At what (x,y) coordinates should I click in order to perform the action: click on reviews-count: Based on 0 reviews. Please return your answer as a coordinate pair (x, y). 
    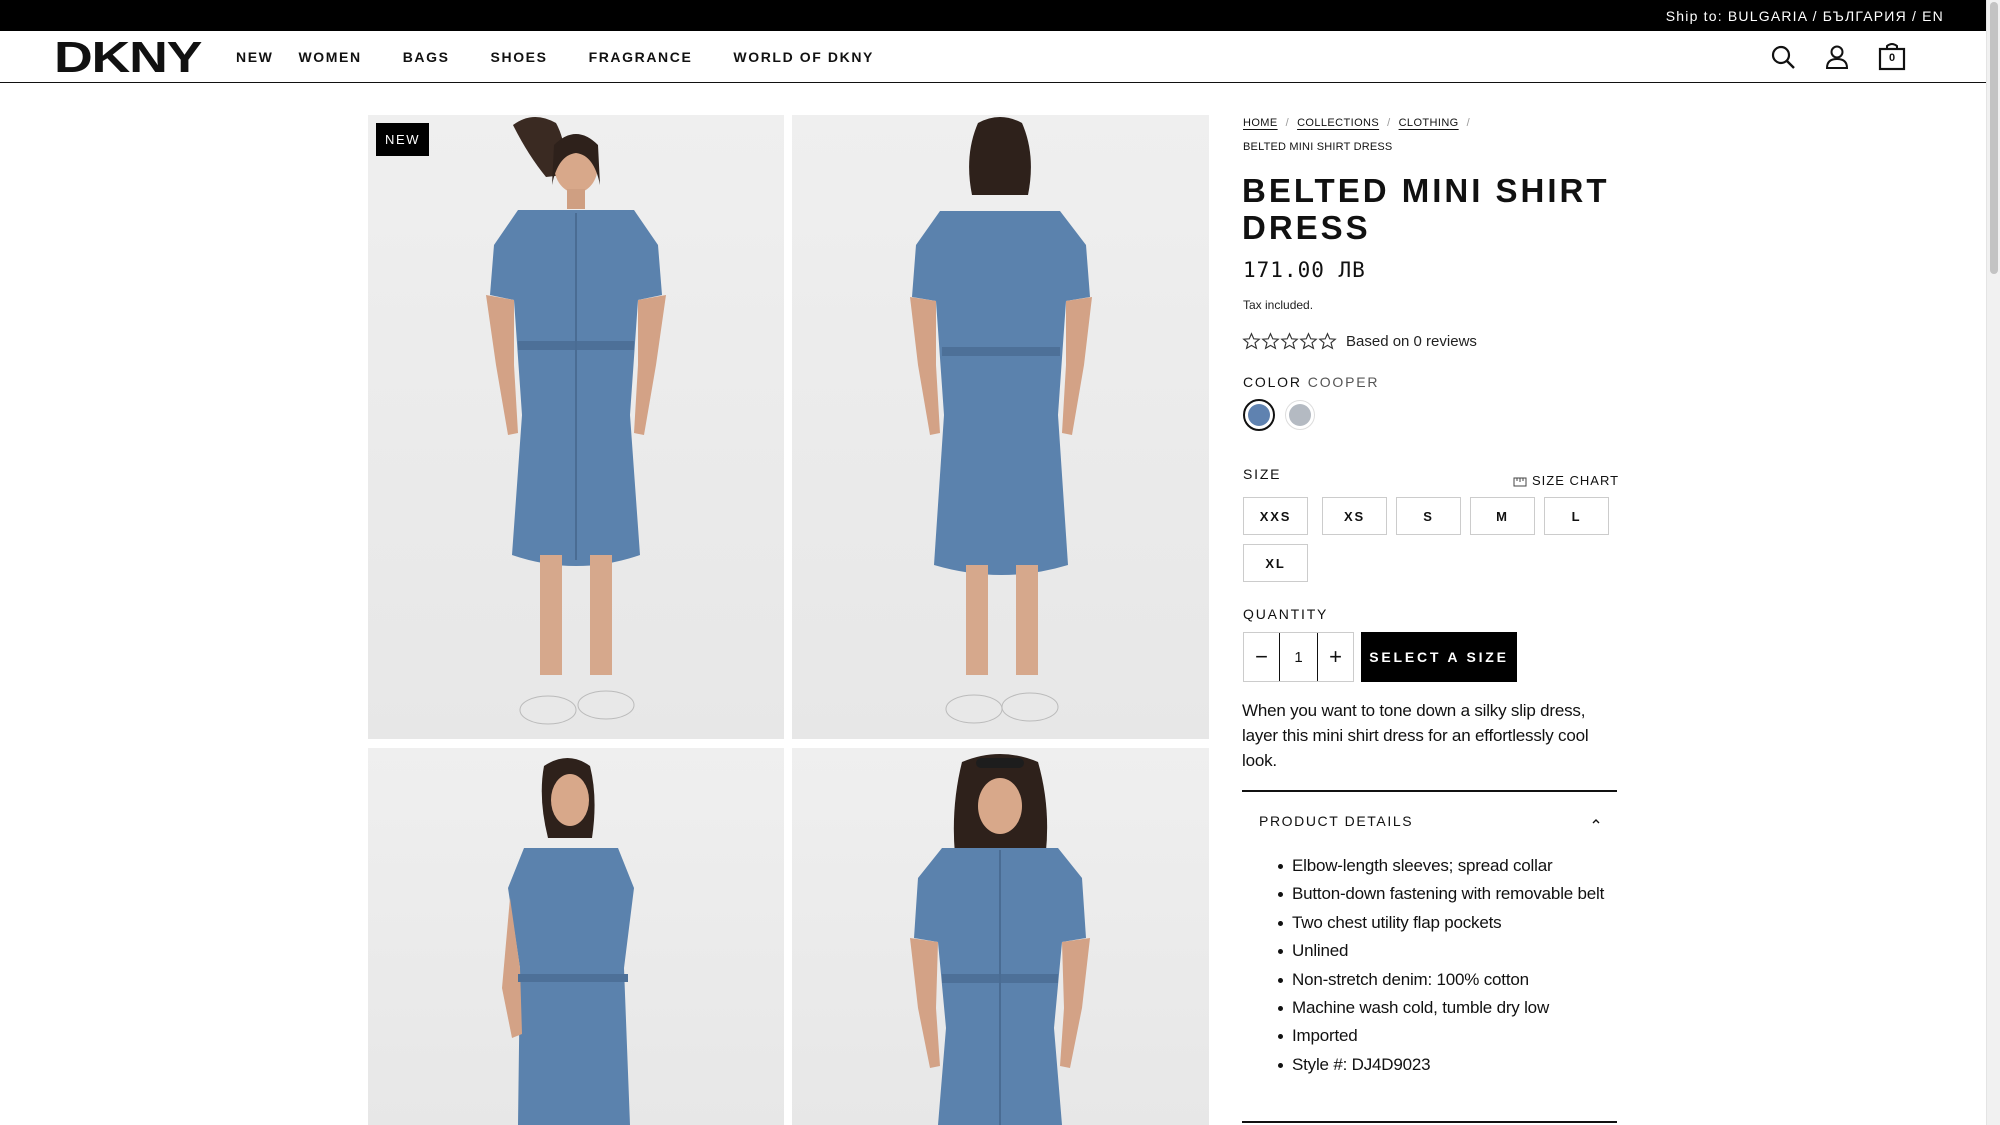
    Looking at the image, I should click on (1411, 341).